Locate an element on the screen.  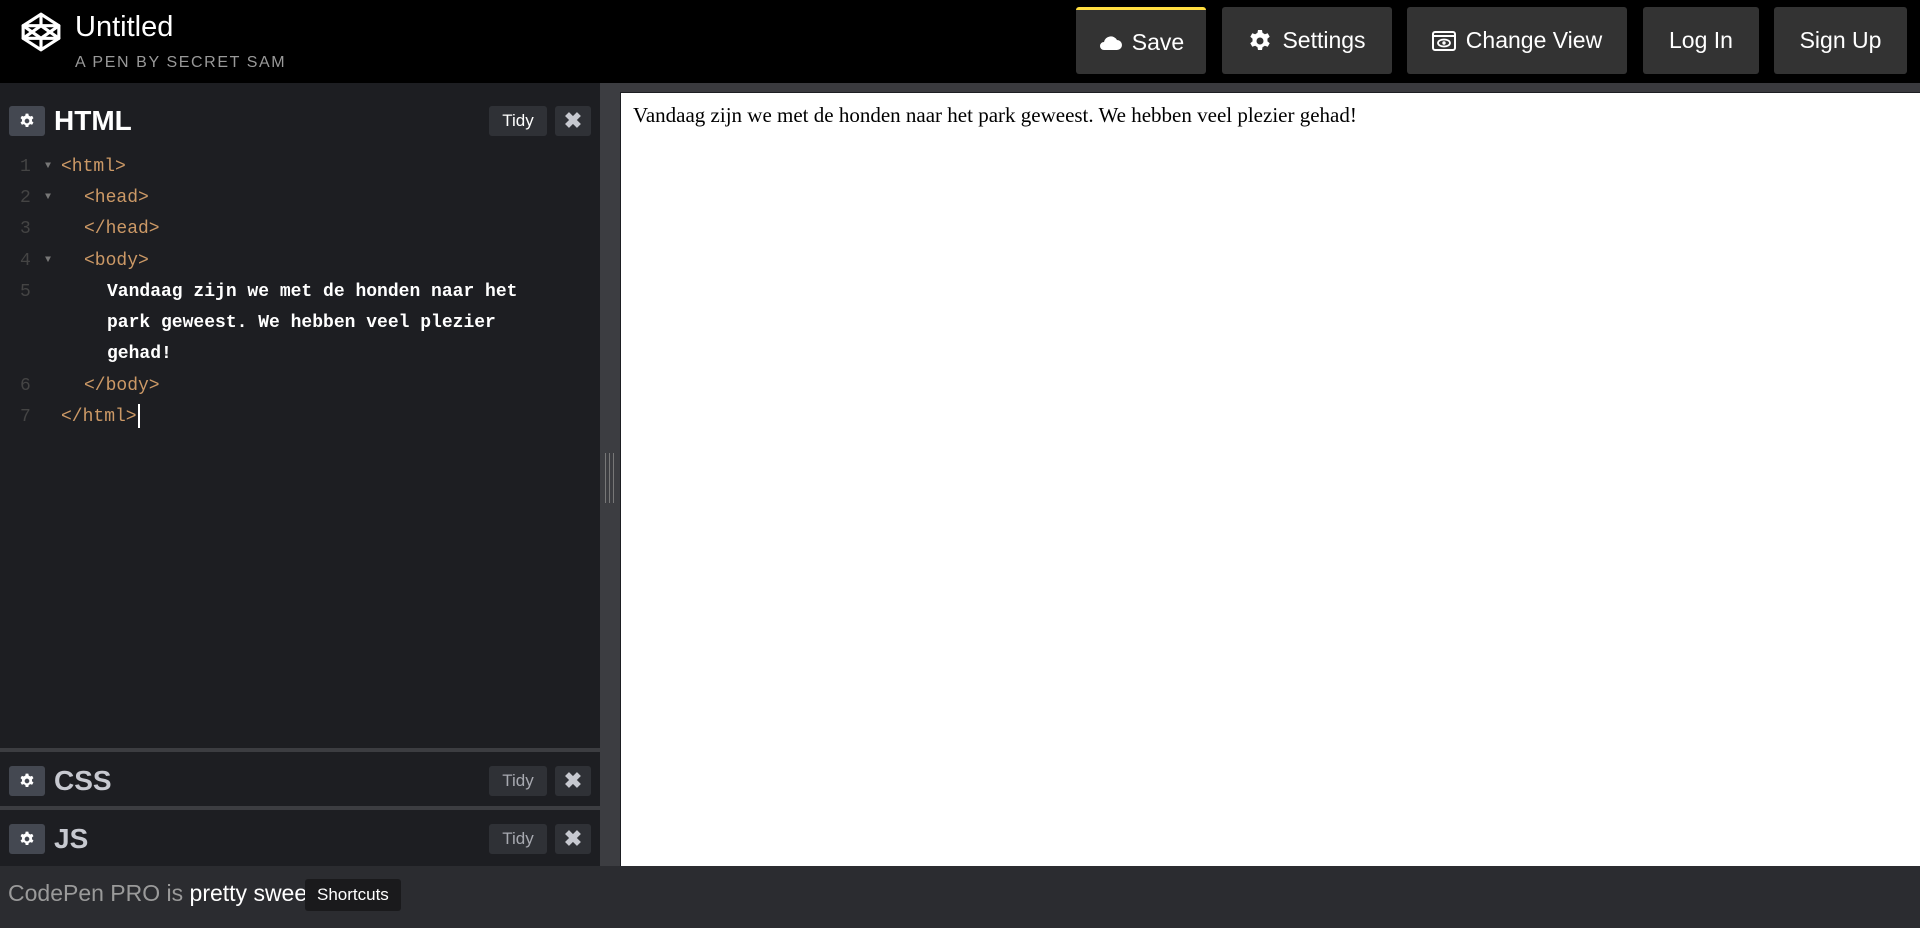
text-cursor is located at coordinates (138, 416).